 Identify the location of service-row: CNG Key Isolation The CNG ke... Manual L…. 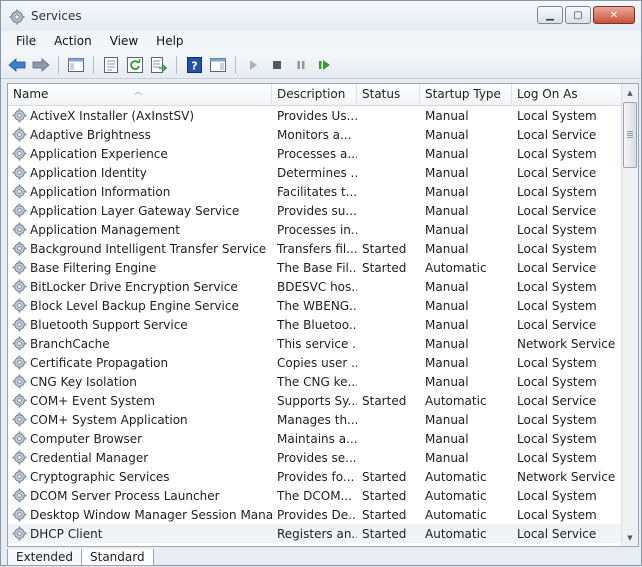
(315, 381).